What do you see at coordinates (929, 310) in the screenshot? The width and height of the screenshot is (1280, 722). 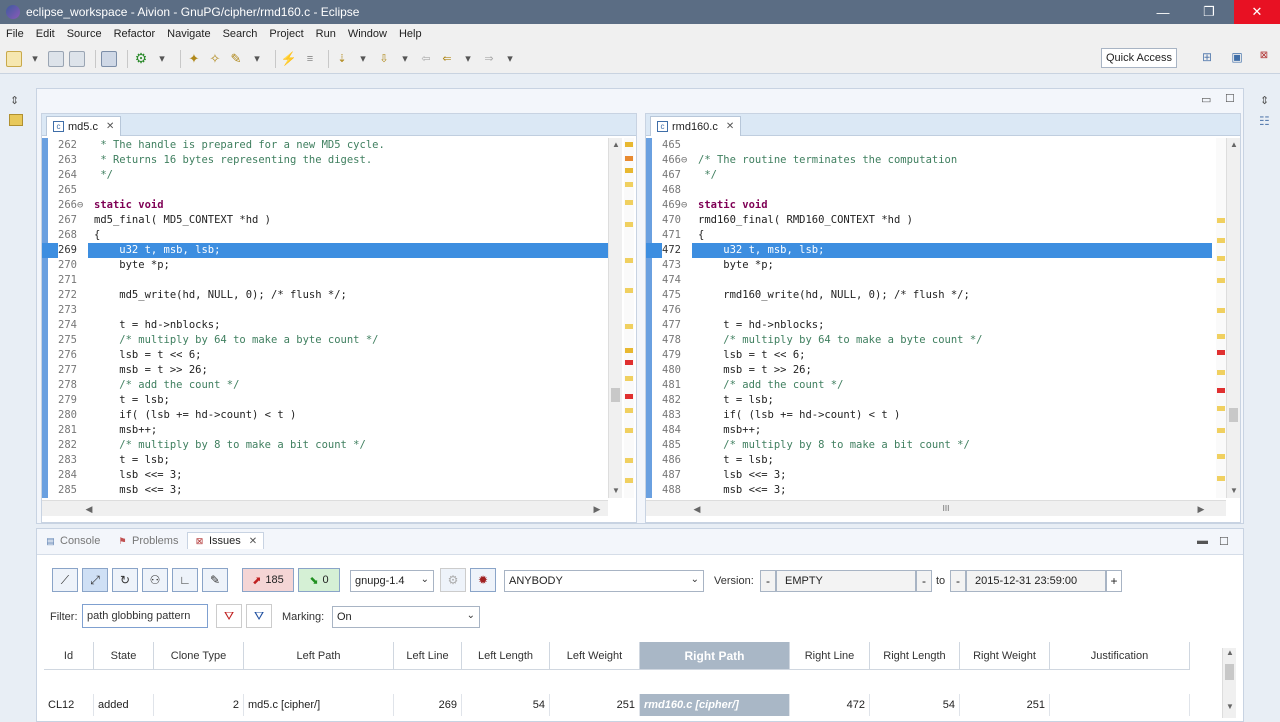 I see `code-line: 476` at bounding box center [929, 310].